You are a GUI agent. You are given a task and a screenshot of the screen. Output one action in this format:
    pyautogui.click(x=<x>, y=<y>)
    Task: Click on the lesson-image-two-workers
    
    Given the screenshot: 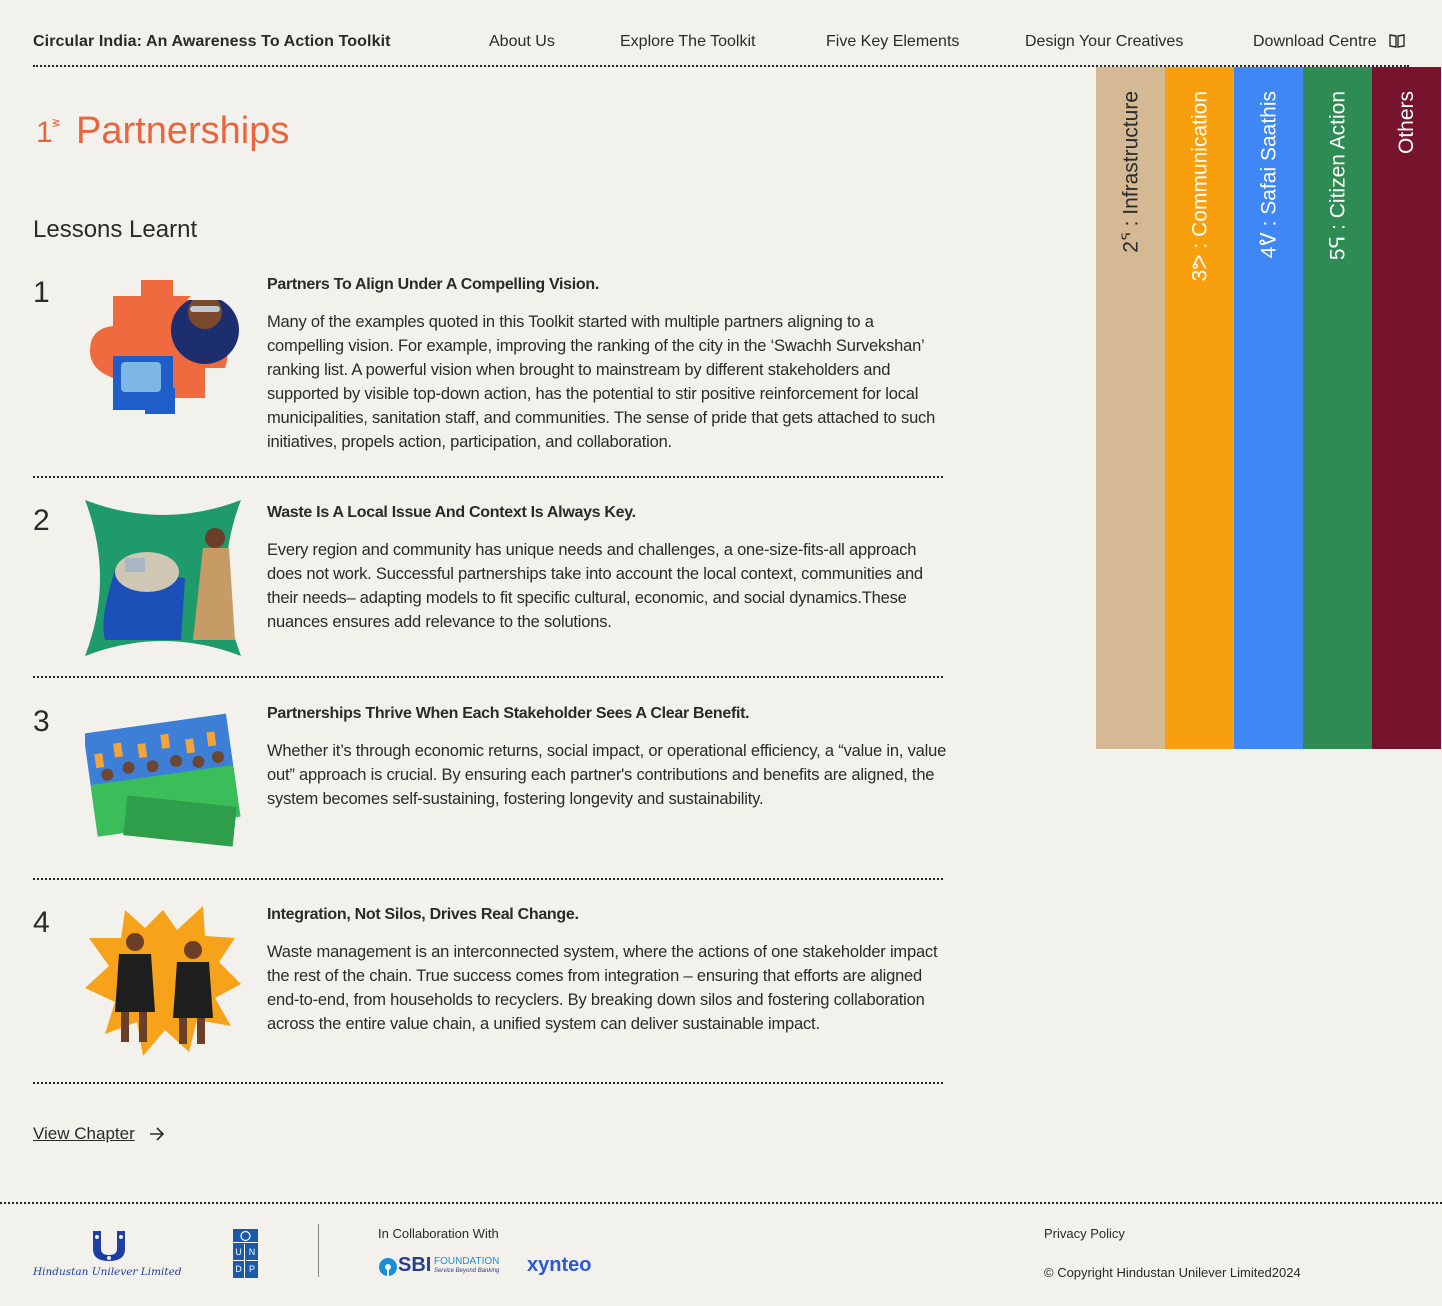 What is the action you would take?
    pyautogui.click(x=163, y=981)
    